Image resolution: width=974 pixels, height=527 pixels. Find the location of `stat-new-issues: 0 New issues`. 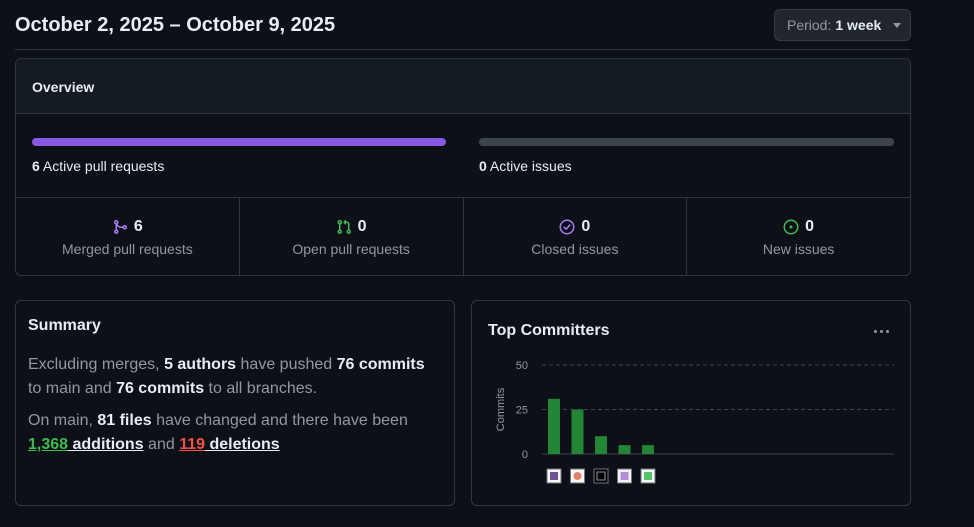

stat-new-issues: 0 New issues is located at coordinates (798, 236).